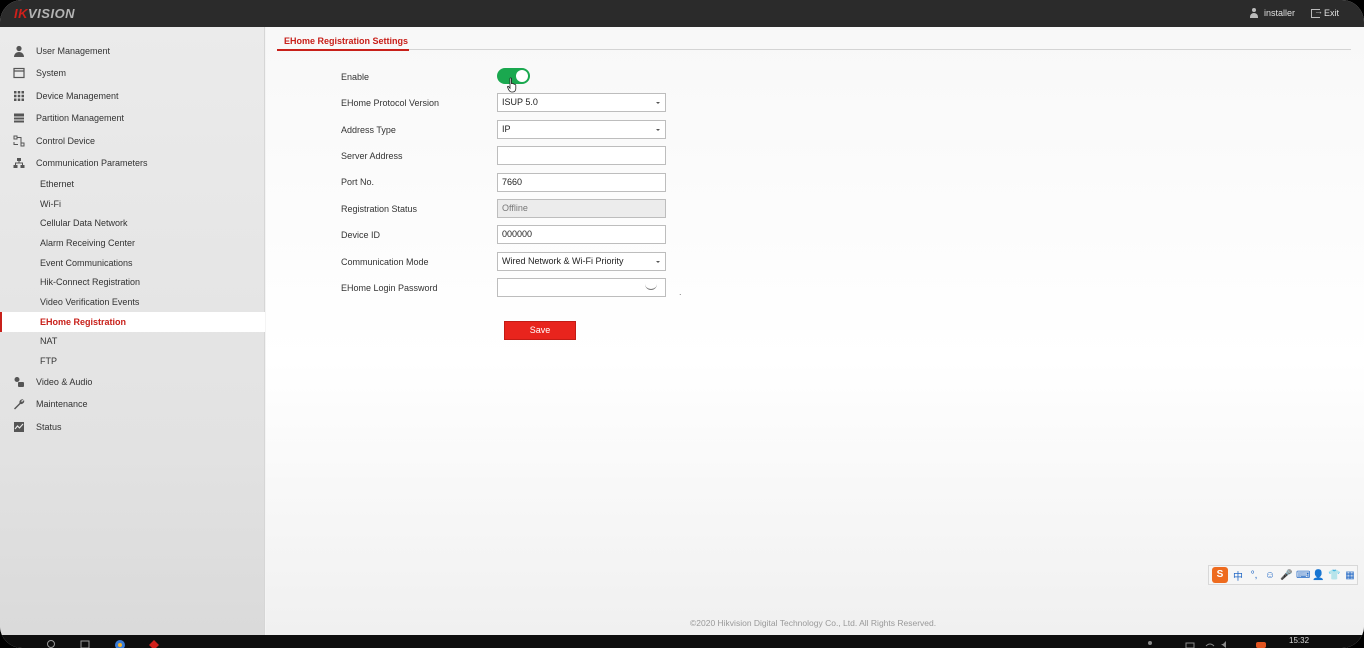  What do you see at coordinates (389, 288) in the screenshot?
I see `login-password-label: EHome Login Password` at bounding box center [389, 288].